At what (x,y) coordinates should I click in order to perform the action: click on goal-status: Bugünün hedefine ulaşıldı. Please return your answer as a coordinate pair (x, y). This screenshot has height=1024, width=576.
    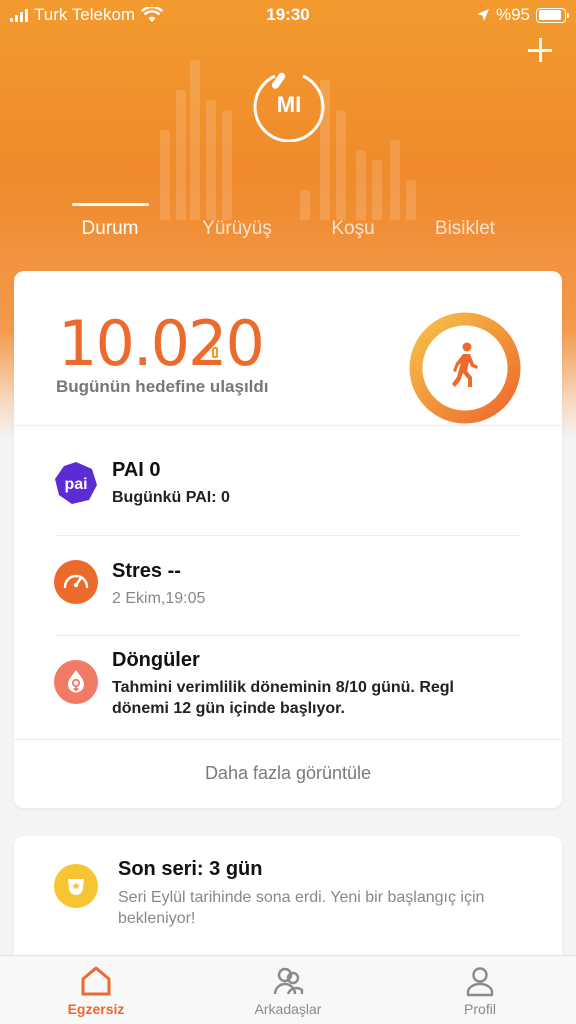
    Looking at the image, I should click on (162, 386).